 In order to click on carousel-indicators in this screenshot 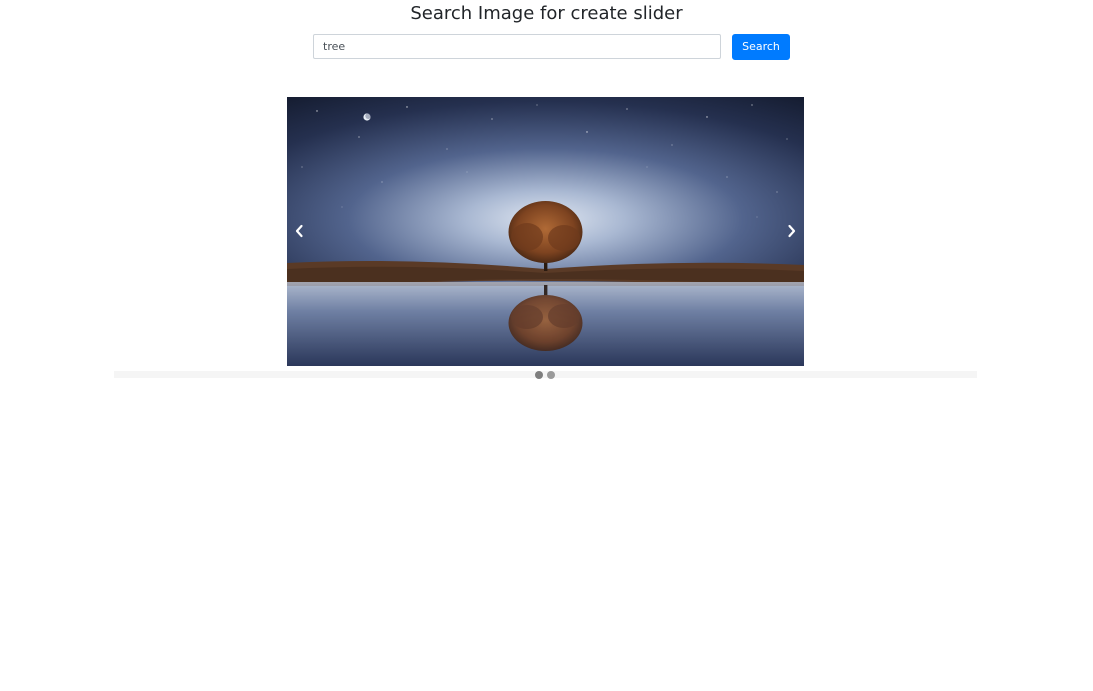, I will do `click(547, 375)`.